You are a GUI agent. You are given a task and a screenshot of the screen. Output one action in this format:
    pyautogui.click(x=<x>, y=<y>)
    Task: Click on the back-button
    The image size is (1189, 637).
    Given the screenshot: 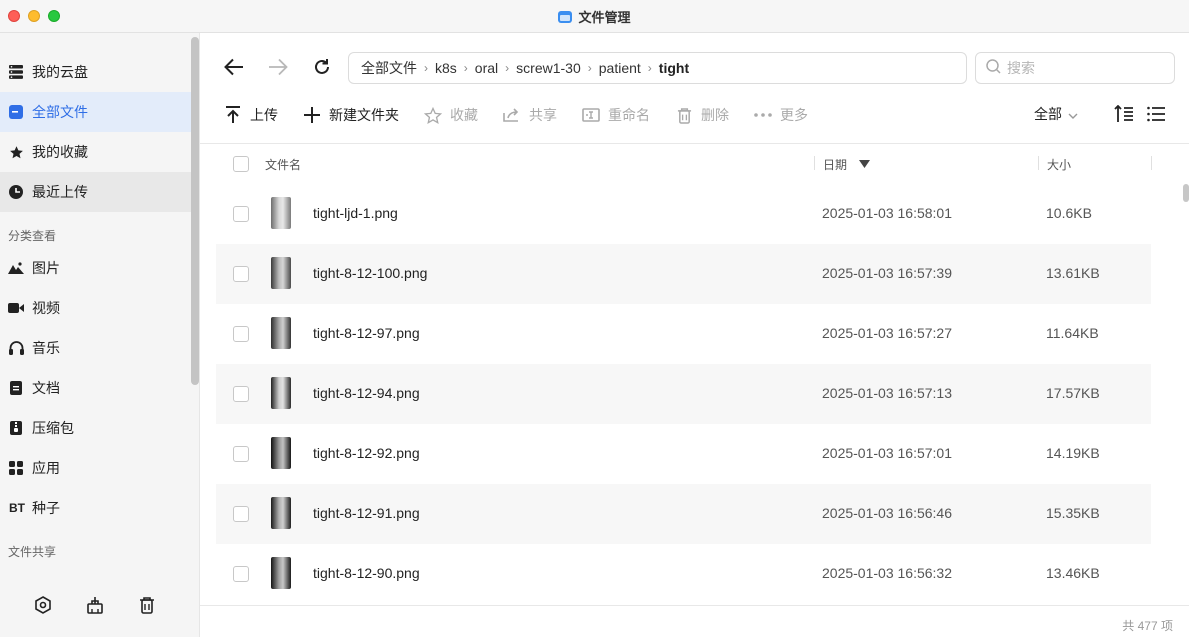 What is the action you would take?
    pyautogui.click(x=234, y=67)
    